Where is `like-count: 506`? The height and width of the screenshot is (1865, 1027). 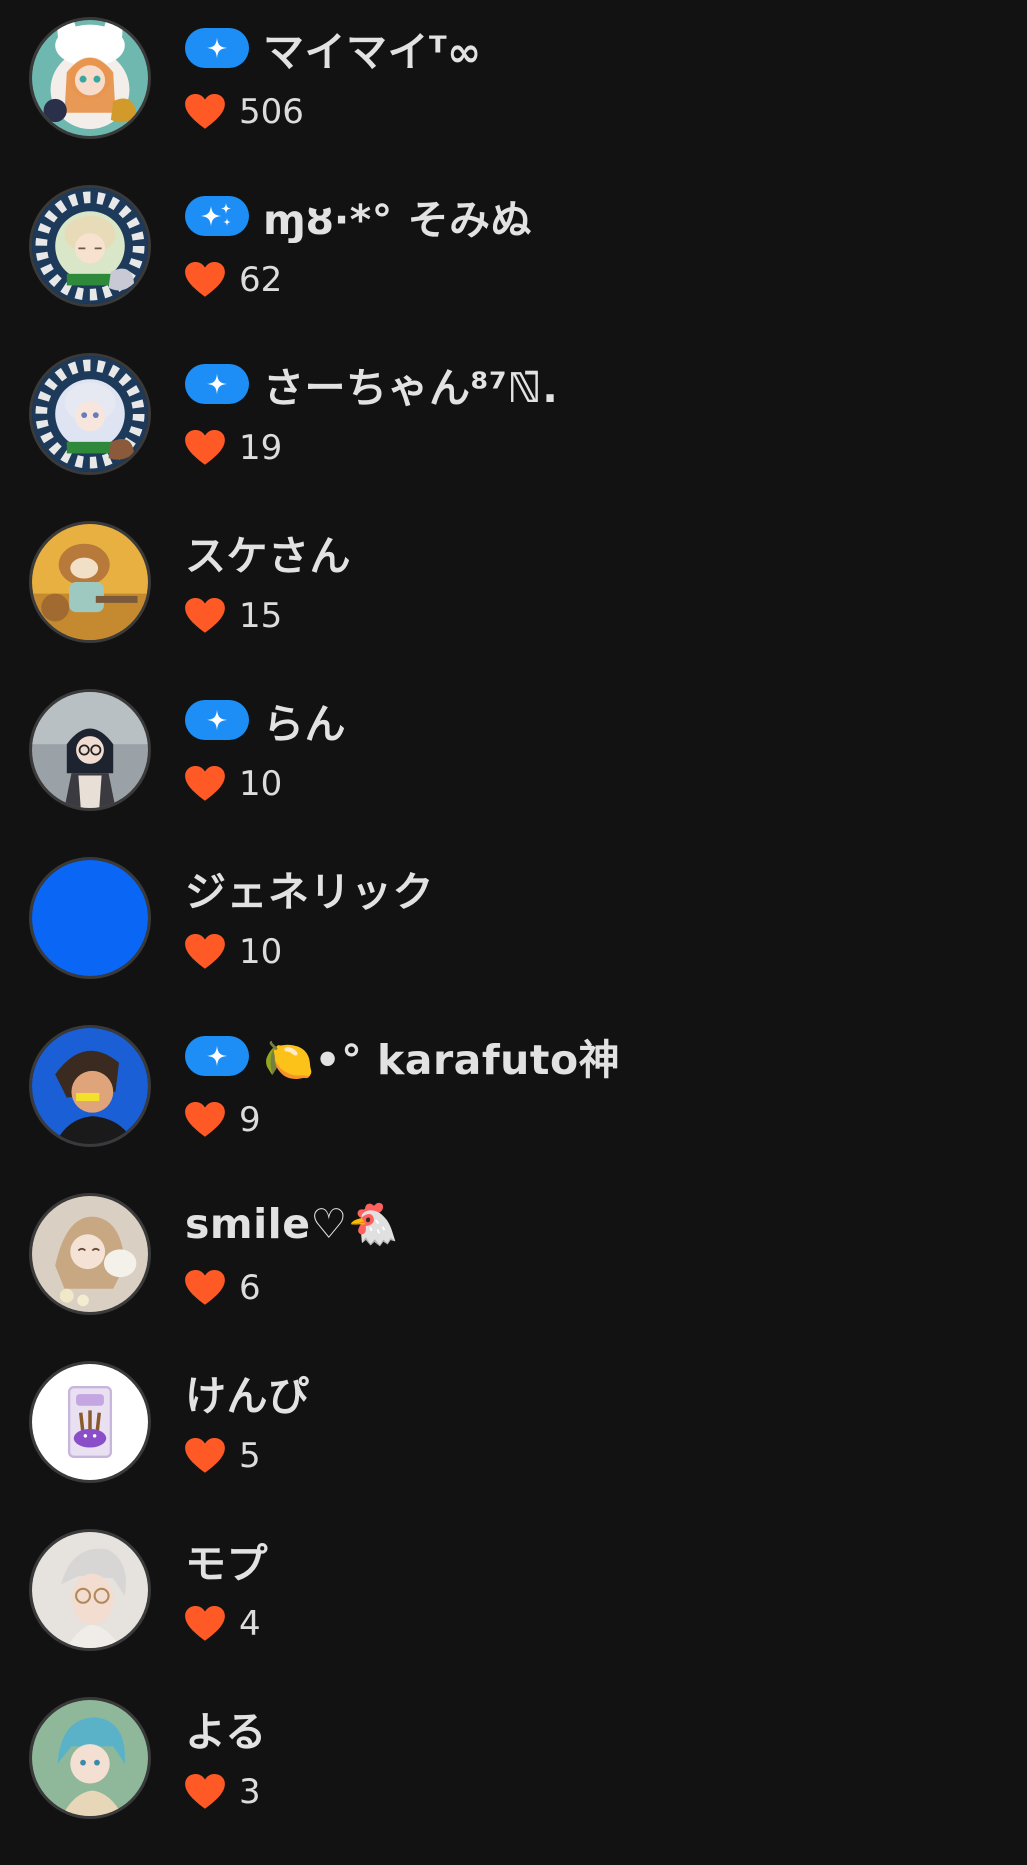
like-count: 506 is located at coordinates (271, 112).